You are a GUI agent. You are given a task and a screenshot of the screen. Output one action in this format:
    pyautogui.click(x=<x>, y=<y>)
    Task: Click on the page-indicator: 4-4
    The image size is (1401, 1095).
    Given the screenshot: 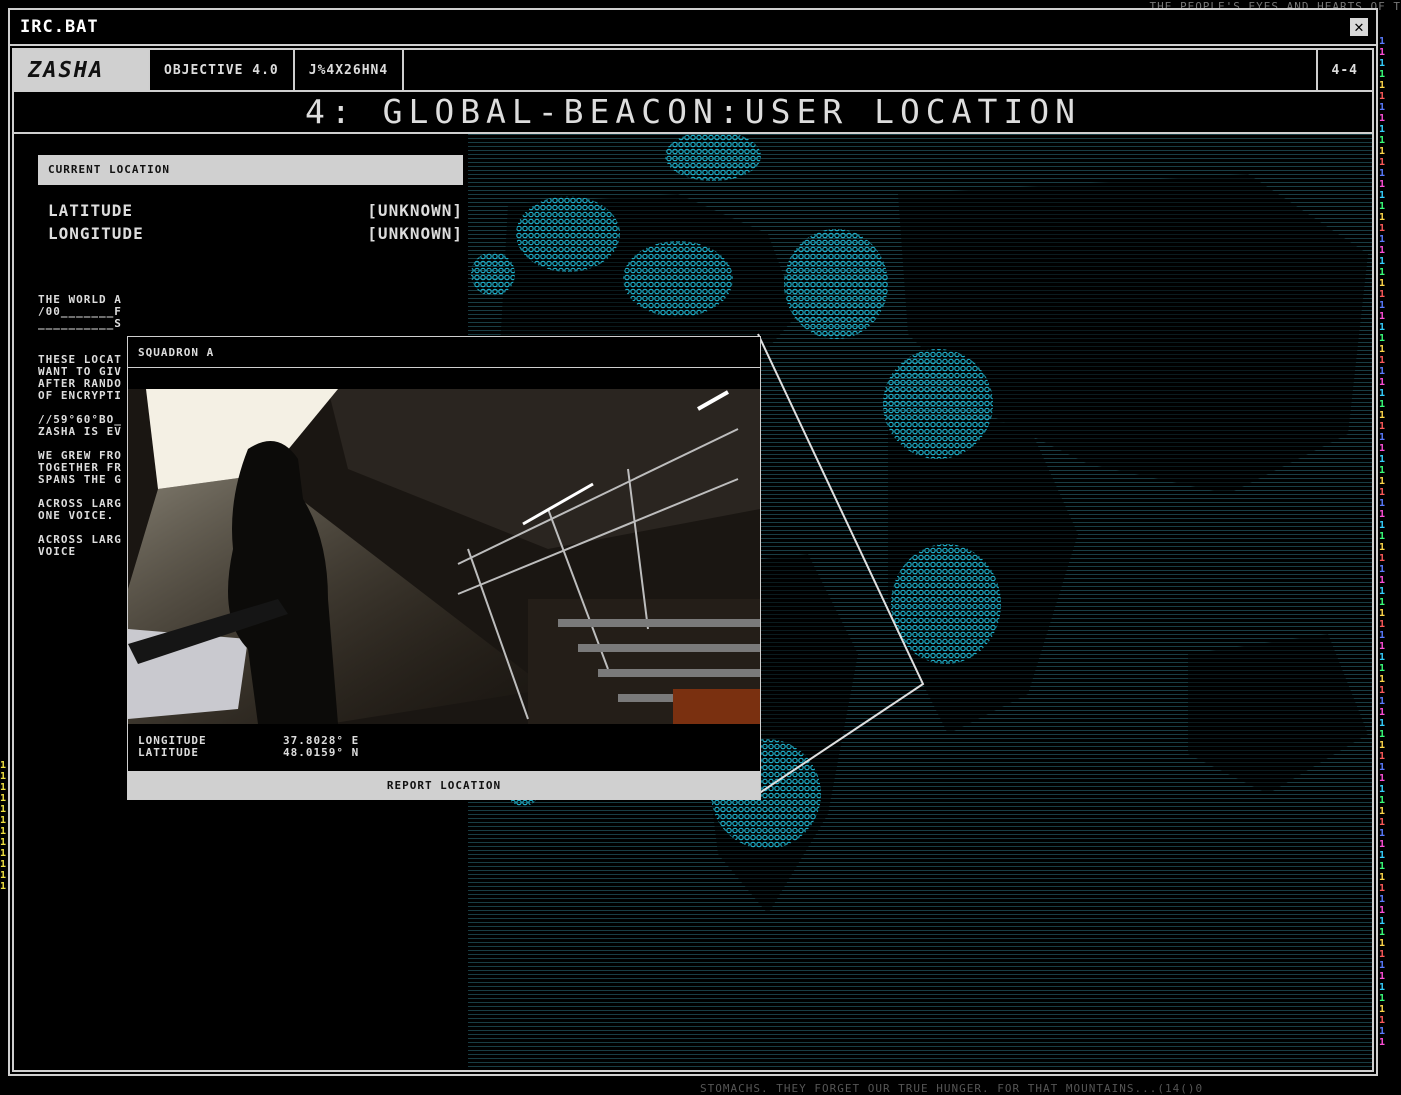 What is the action you would take?
    pyautogui.click(x=1344, y=70)
    